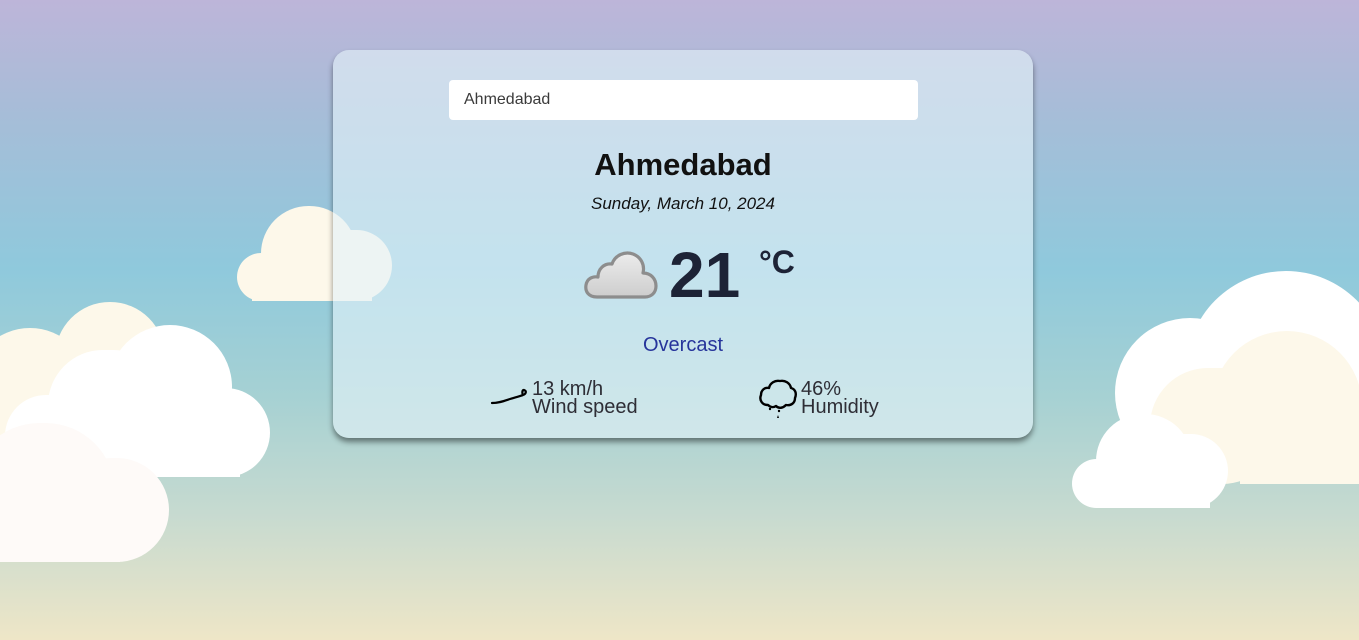 The height and width of the screenshot is (640, 1359). What do you see at coordinates (585, 407) in the screenshot?
I see `wind-speed-label: Wind speed` at bounding box center [585, 407].